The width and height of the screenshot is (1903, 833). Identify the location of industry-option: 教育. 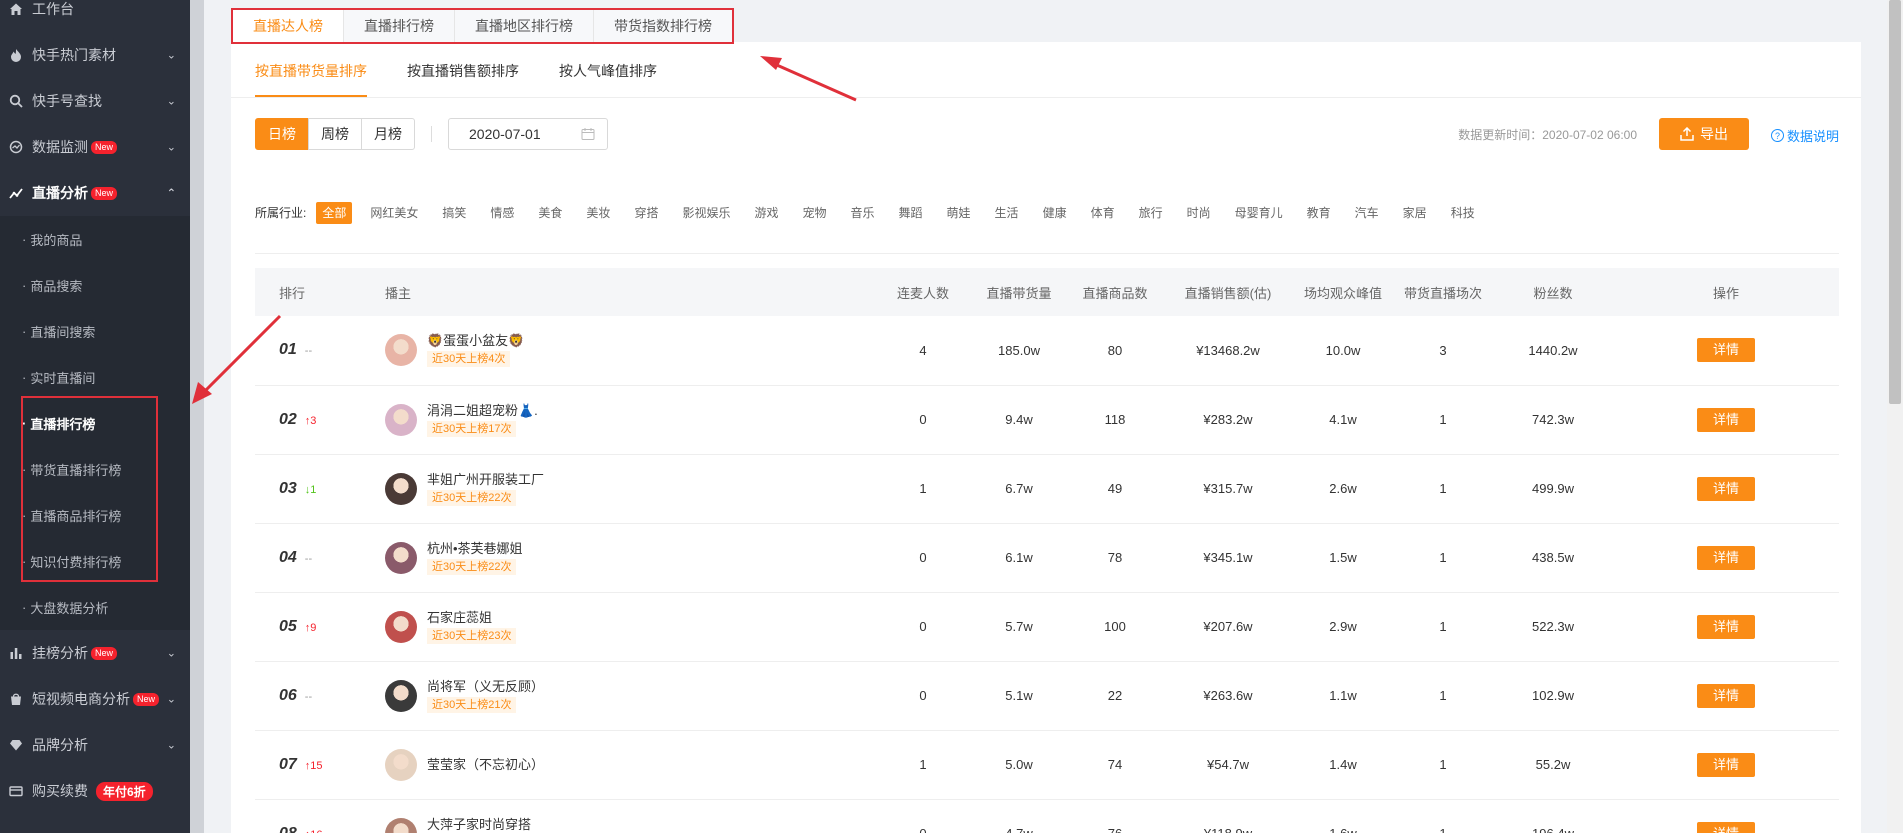
(1319, 213).